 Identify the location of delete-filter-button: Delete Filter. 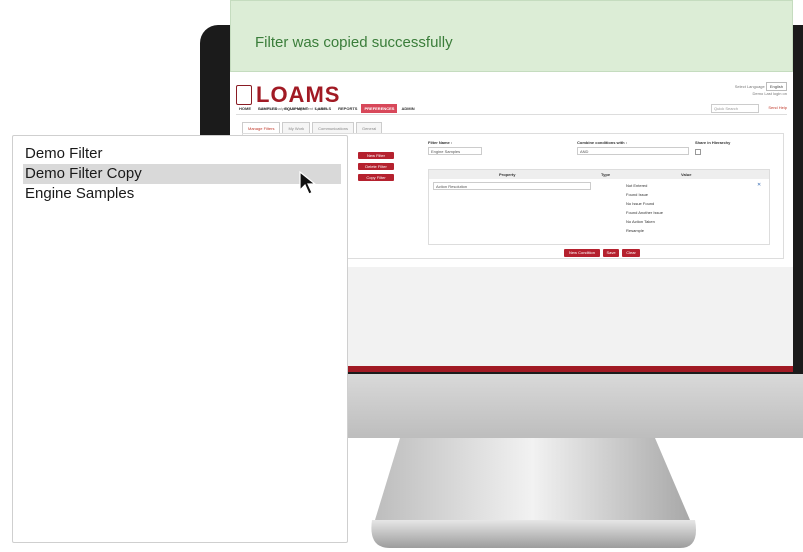
(376, 166).